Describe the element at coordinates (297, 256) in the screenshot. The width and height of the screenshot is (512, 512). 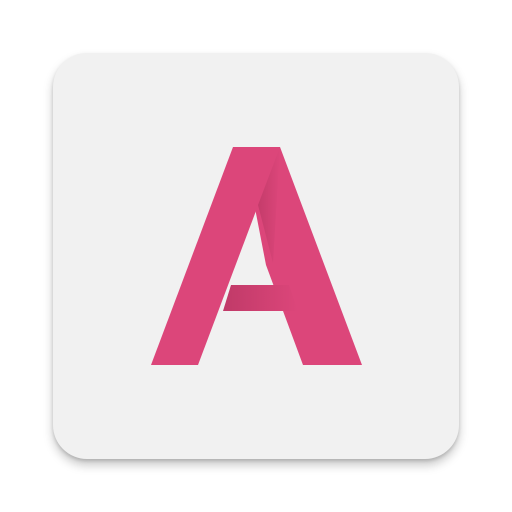
I see `logo-right-stroke` at that location.